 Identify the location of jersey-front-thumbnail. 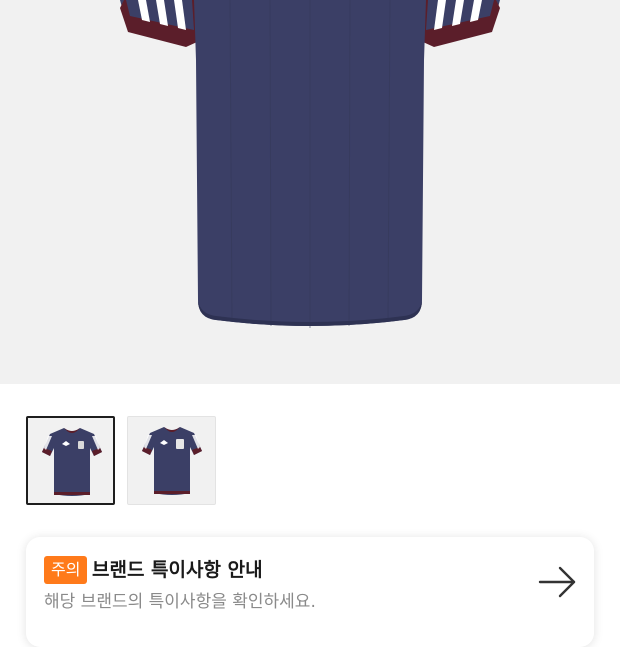
(72, 462).